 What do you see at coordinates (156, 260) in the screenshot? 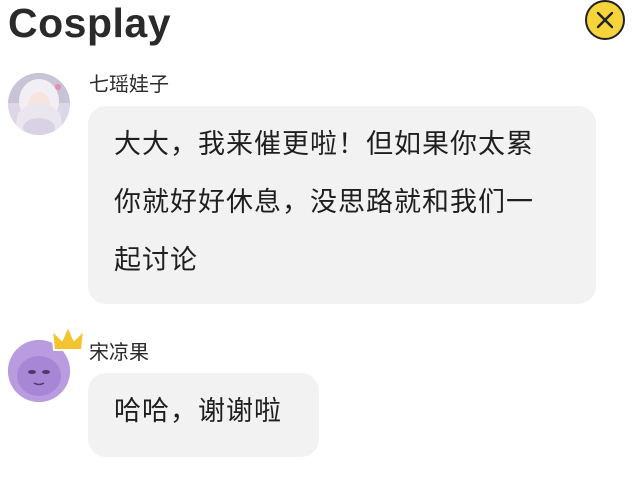
I see `message-line: 起讨论` at bounding box center [156, 260].